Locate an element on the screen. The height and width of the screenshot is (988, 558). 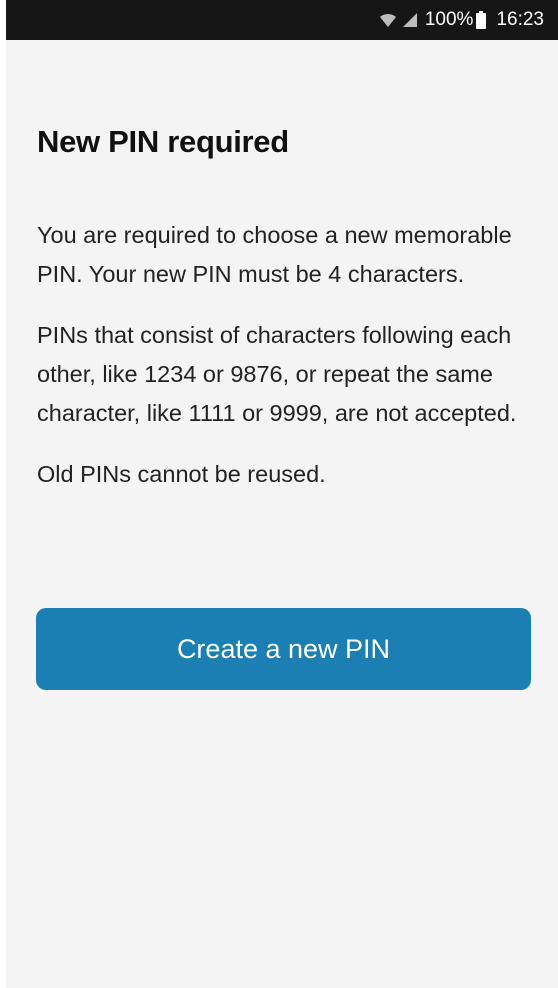
create-new-pin-button: Create a new PIN is located at coordinates (283, 649).